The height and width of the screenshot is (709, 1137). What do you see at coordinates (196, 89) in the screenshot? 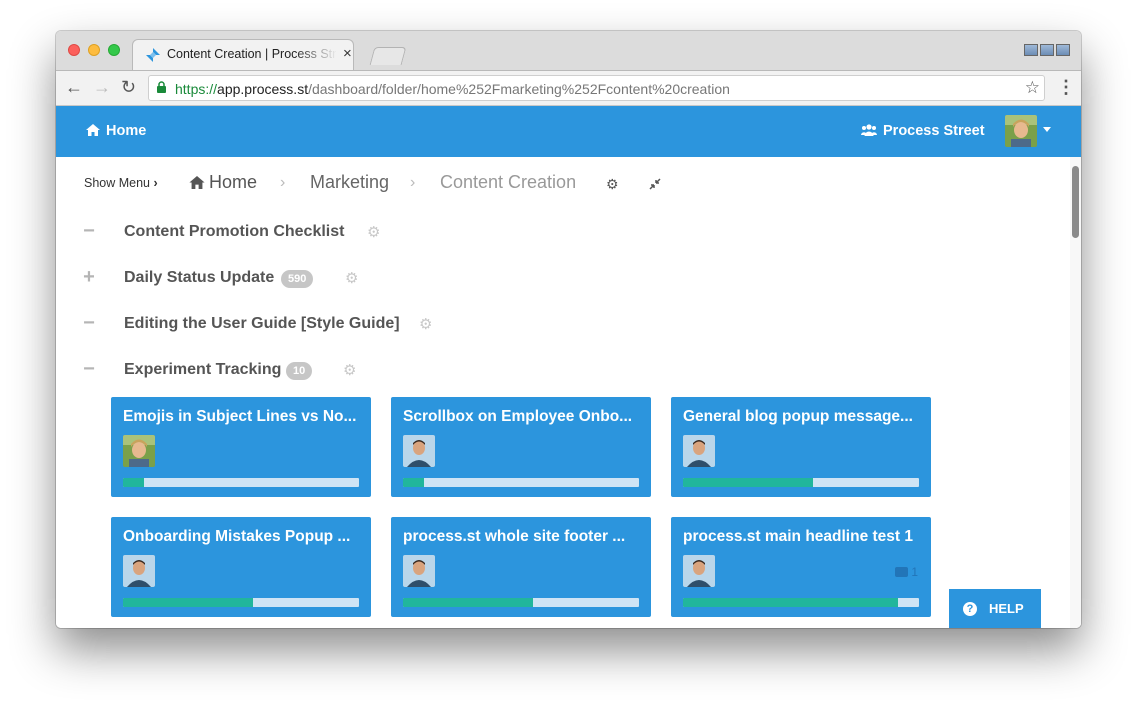
I see `url-scheme: https://` at bounding box center [196, 89].